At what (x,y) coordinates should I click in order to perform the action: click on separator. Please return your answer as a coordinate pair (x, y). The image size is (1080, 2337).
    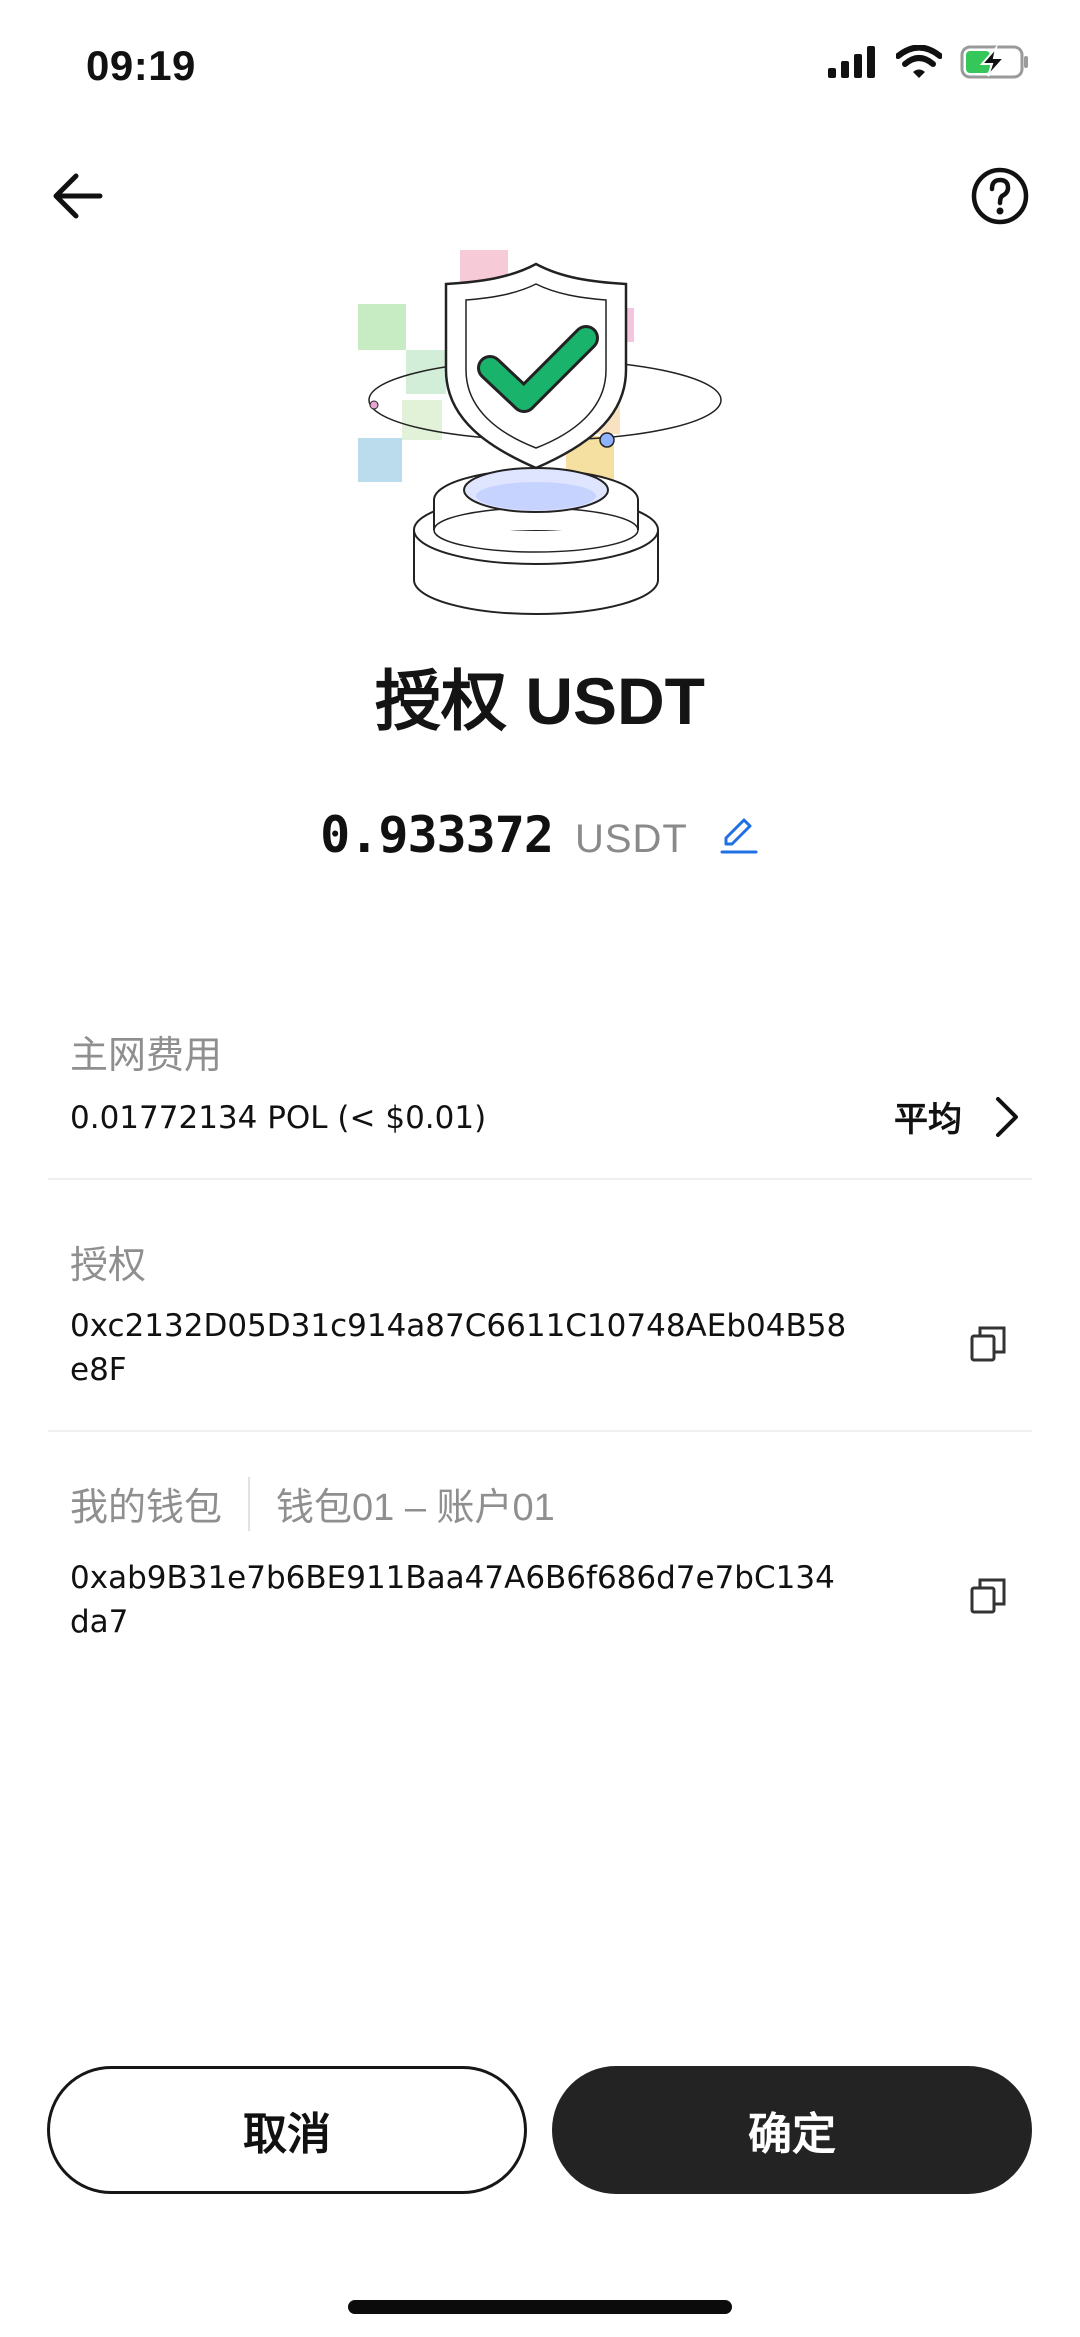
    Looking at the image, I should click on (249, 1503).